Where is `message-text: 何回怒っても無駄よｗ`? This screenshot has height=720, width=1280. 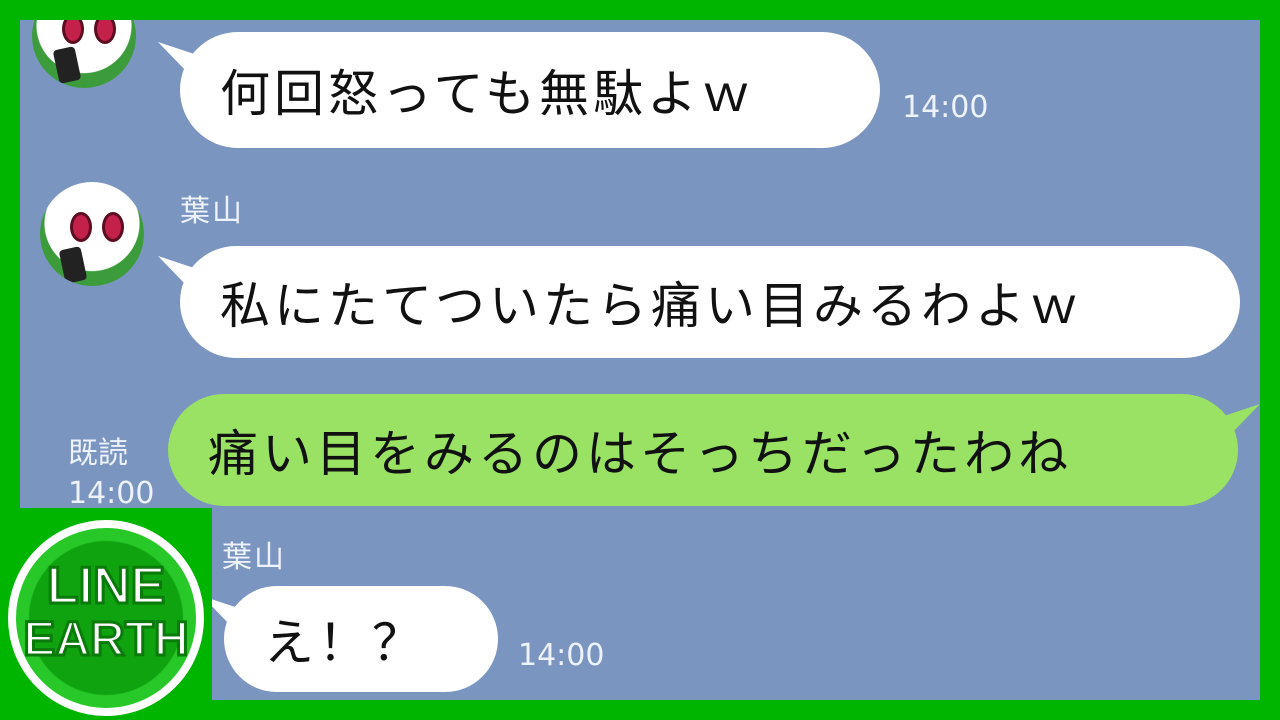 message-text: 何回怒っても無駄よｗ is located at coordinates (487, 94).